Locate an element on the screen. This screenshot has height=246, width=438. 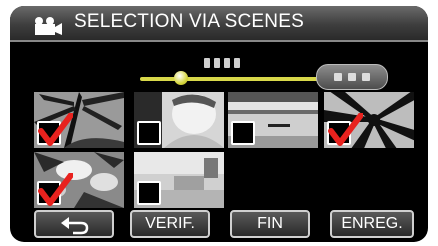
timeline-slider-track is located at coordinates (230, 79).